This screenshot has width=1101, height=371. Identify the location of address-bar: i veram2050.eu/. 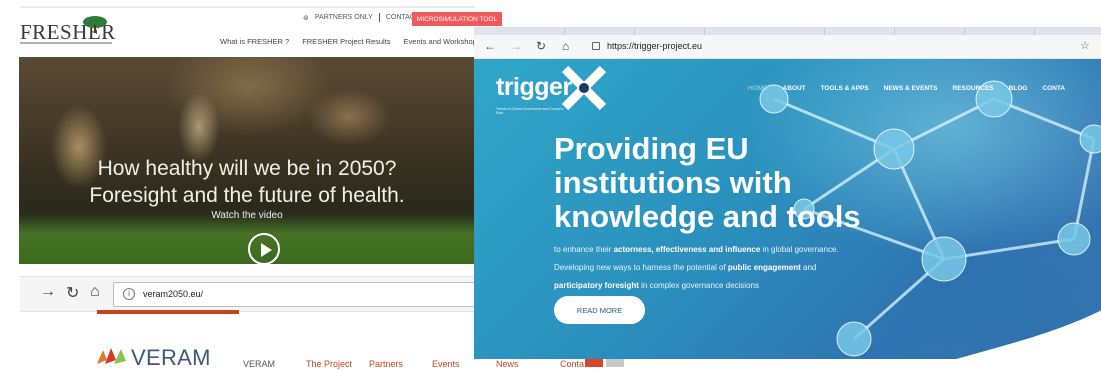
(298, 294).